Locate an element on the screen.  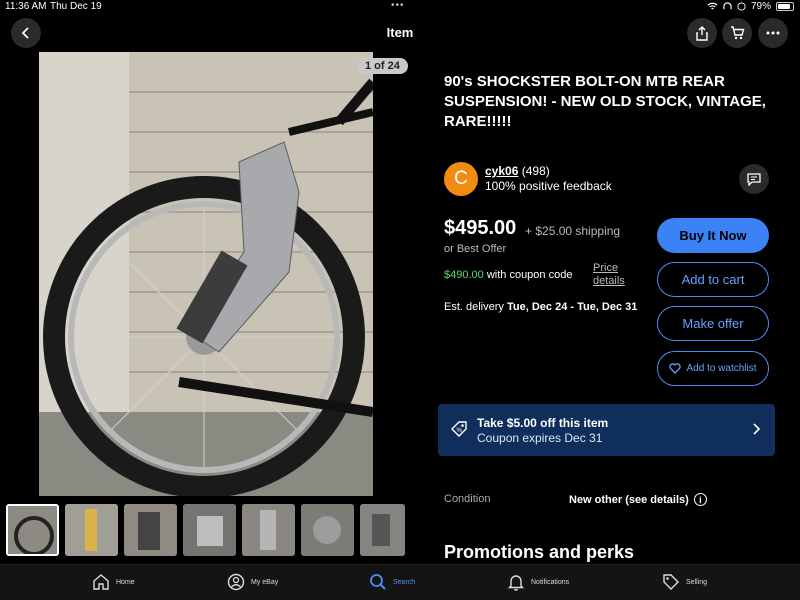
status-indicators: 79% is located at coordinates (750, 6).